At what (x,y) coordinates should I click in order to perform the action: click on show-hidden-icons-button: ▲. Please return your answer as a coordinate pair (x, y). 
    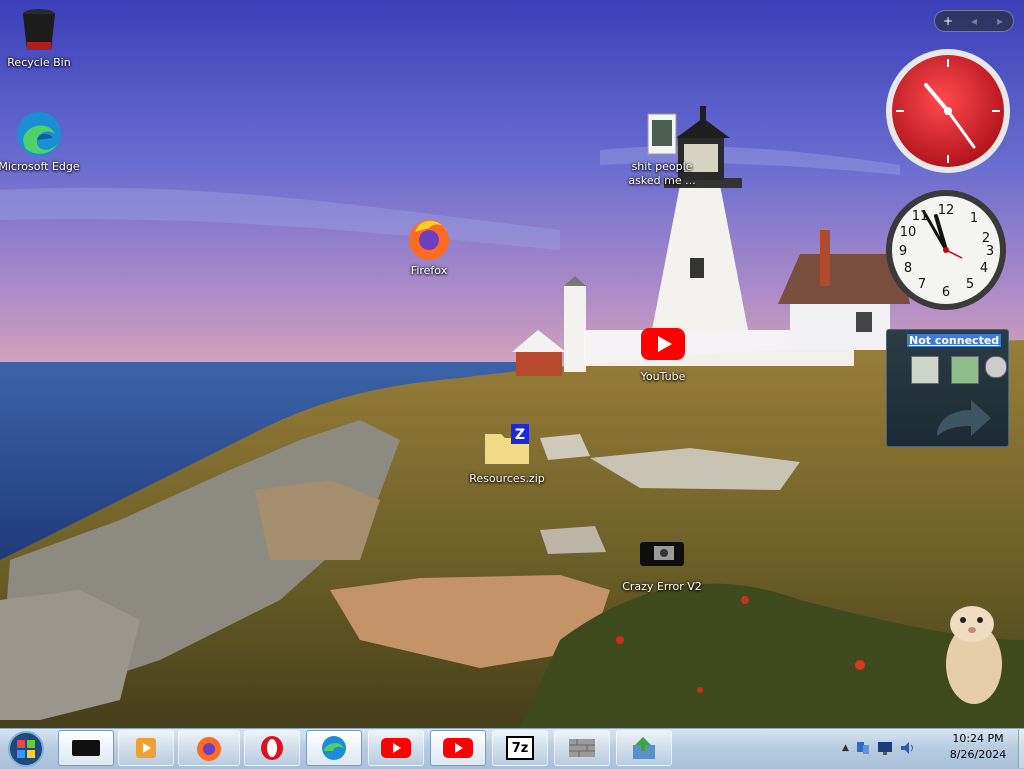
    Looking at the image, I should click on (845, 748).